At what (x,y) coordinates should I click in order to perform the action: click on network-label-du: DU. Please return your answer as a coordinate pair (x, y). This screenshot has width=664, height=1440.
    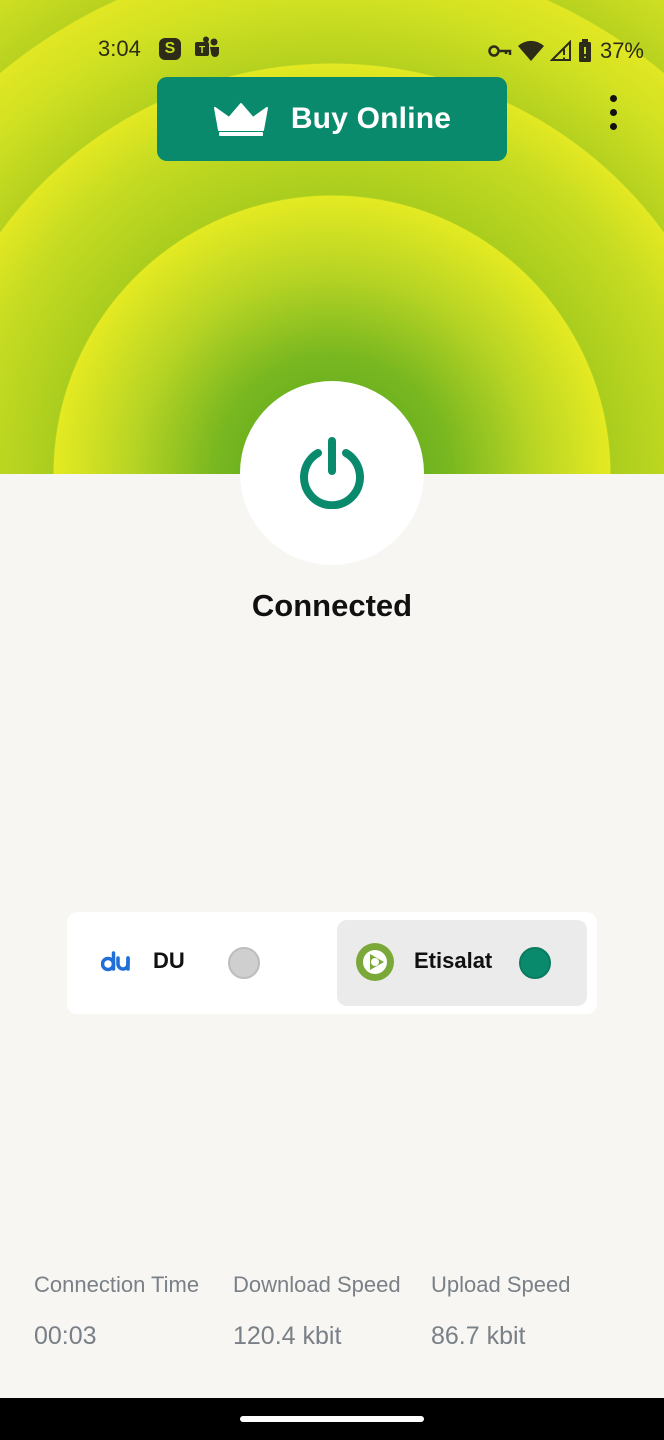
    Looking at the image, I should click on (169, 960).